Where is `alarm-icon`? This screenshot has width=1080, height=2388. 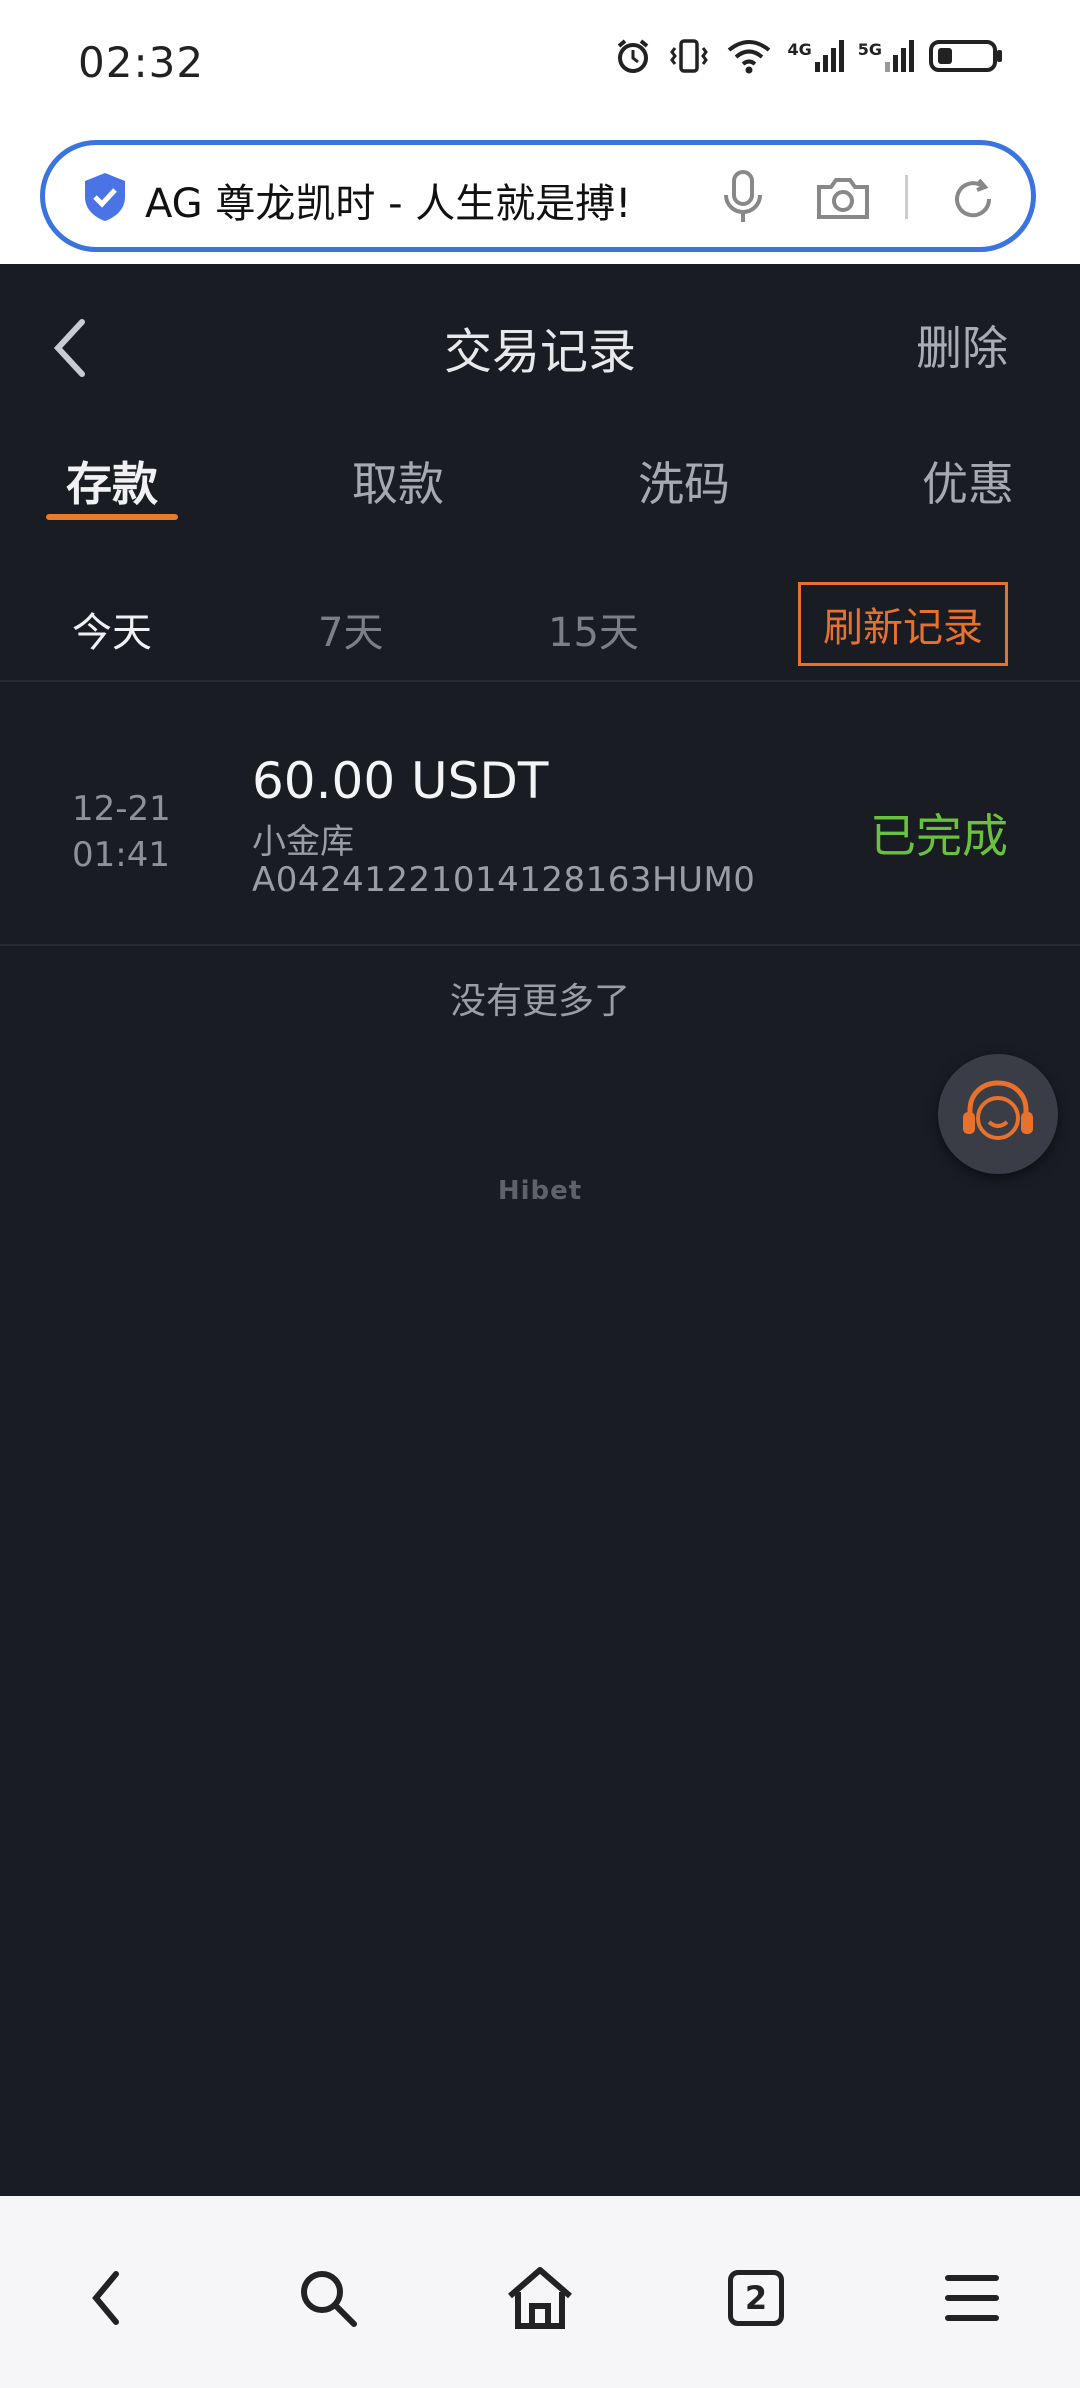 alarm-icon is located at coordinates (633, 56).